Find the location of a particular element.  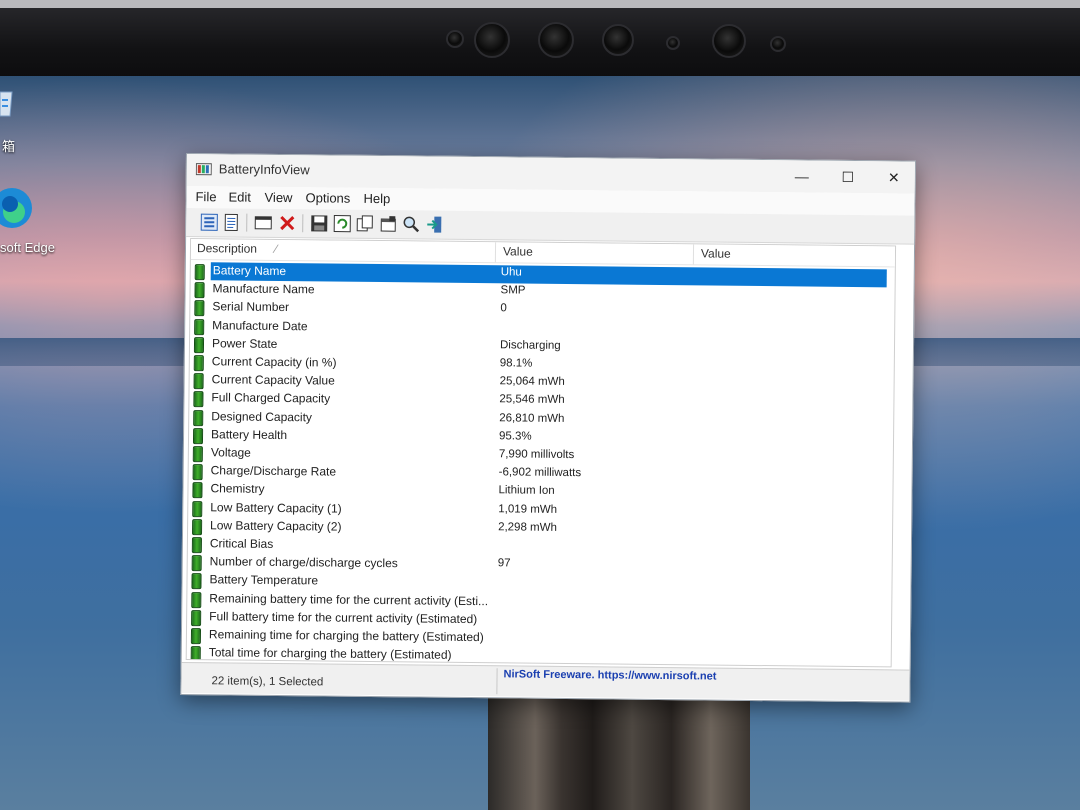

item-value: 26,810 mWh is located at coordinates (532, 418).